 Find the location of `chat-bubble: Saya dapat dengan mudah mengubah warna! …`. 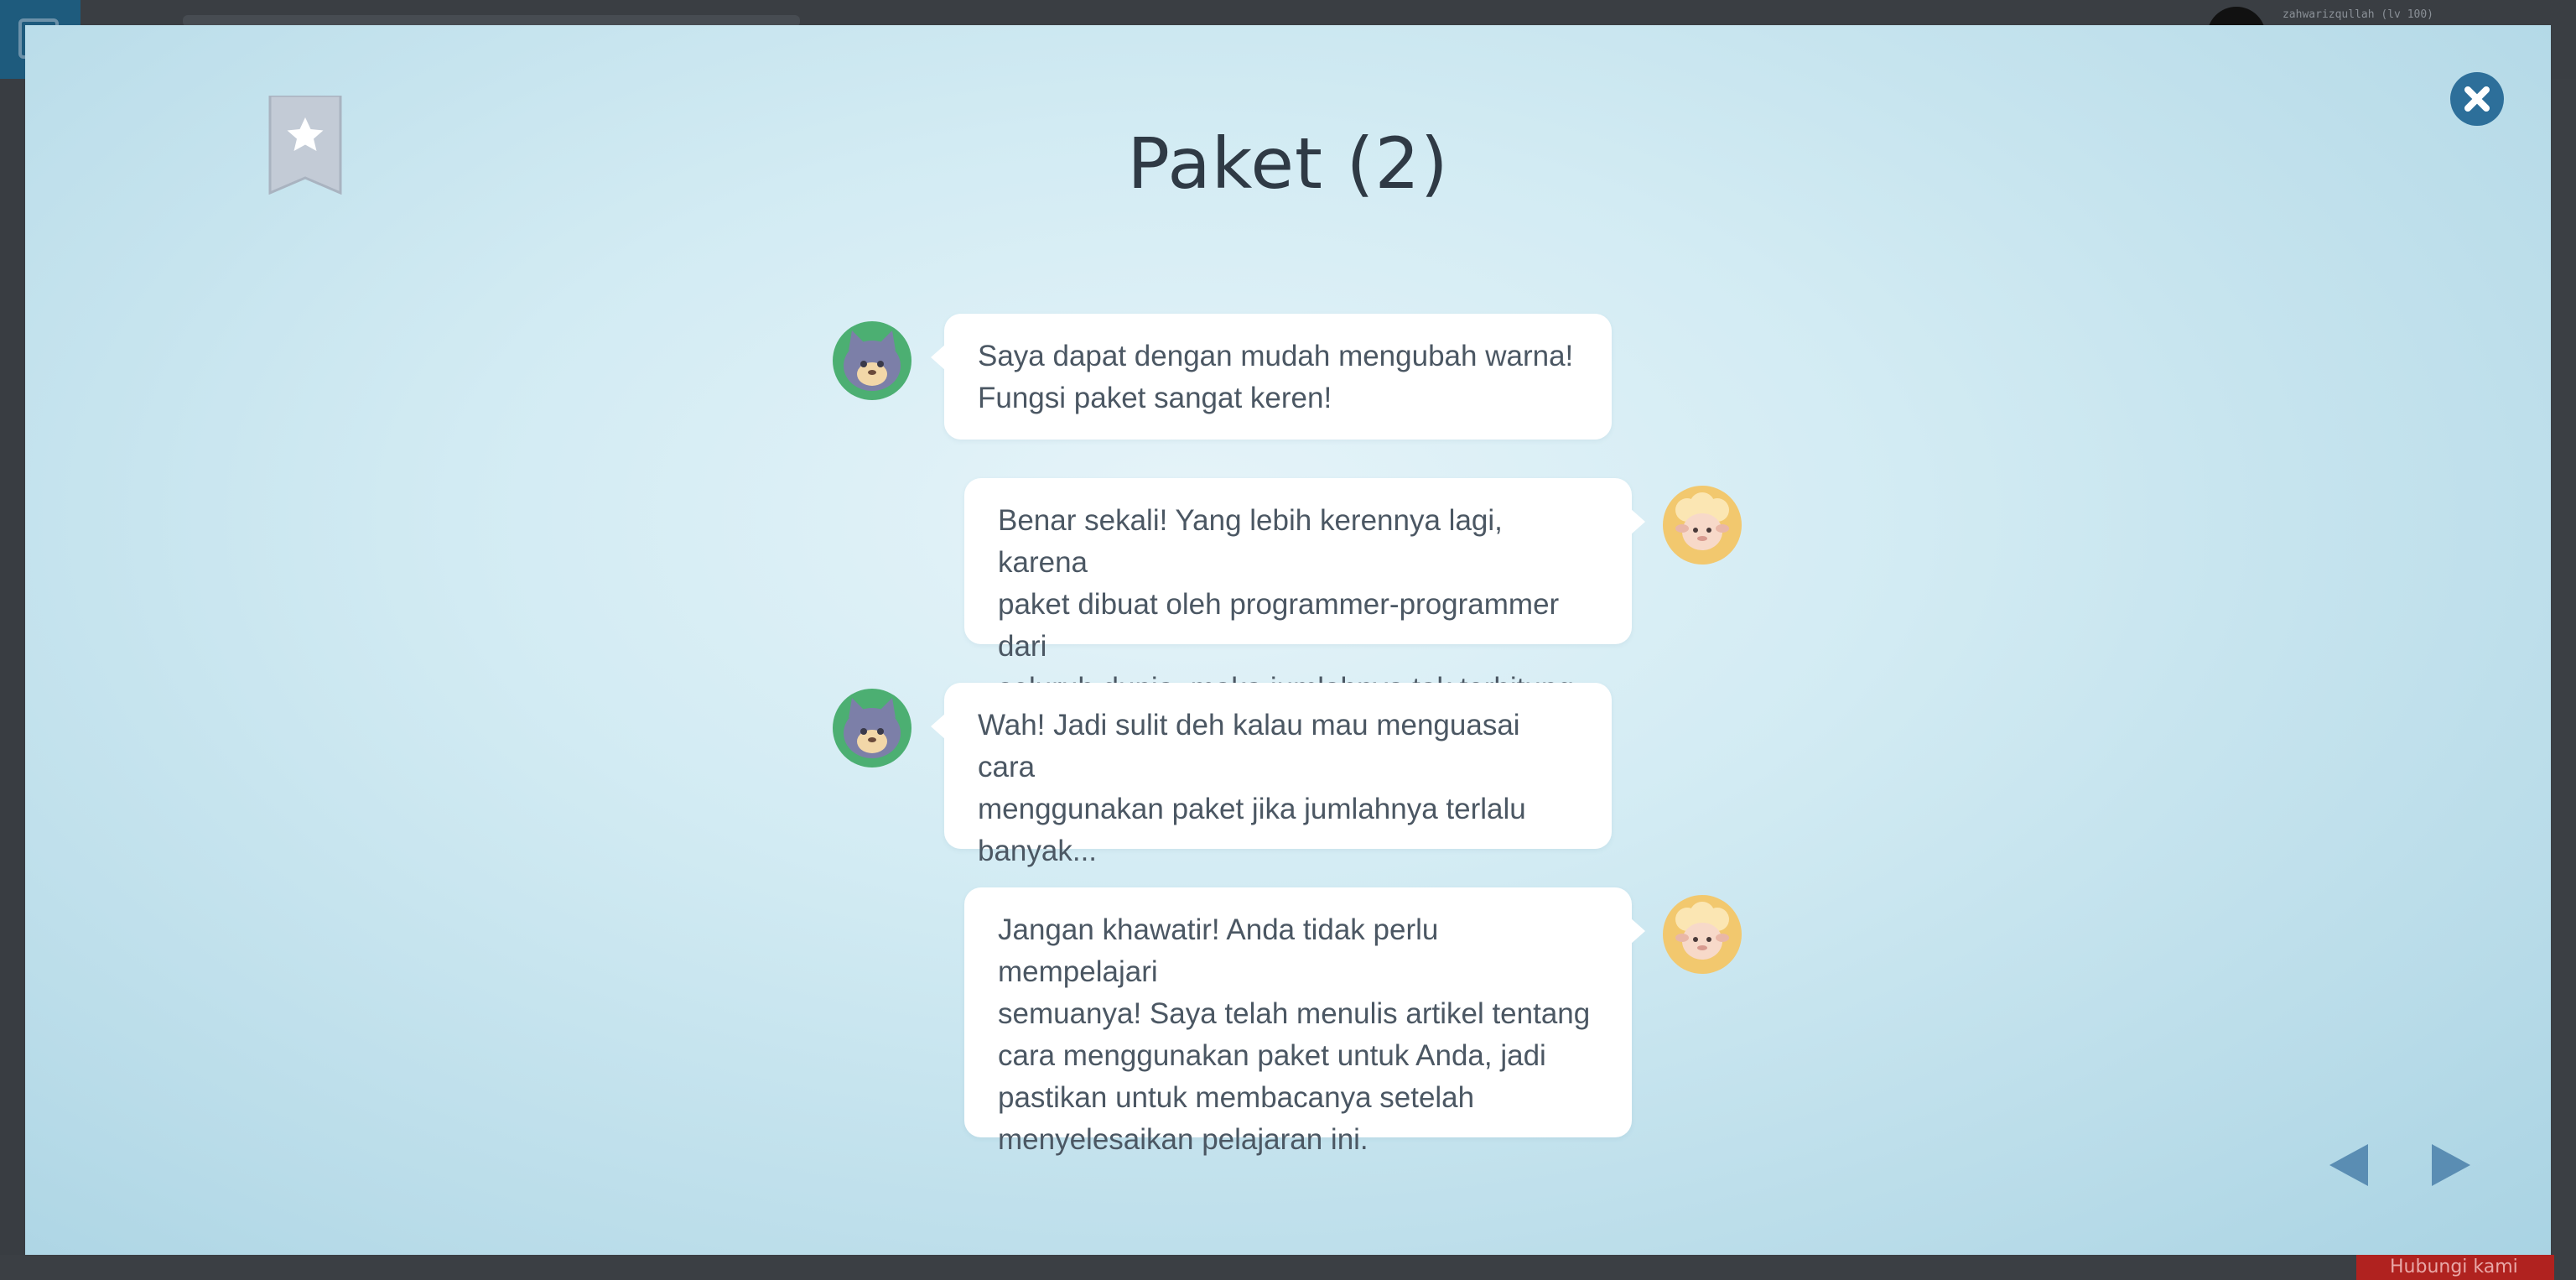

chat-bubble: Saya dapat dengan mudah mengubah warna! … is located at coordinates (1271, 377).